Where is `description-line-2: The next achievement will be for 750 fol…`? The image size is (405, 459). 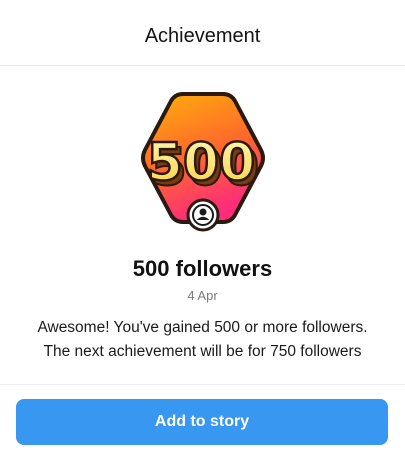 description-line-2: The next achievement will be for 750 fol… is located at coordinates (202, 351).